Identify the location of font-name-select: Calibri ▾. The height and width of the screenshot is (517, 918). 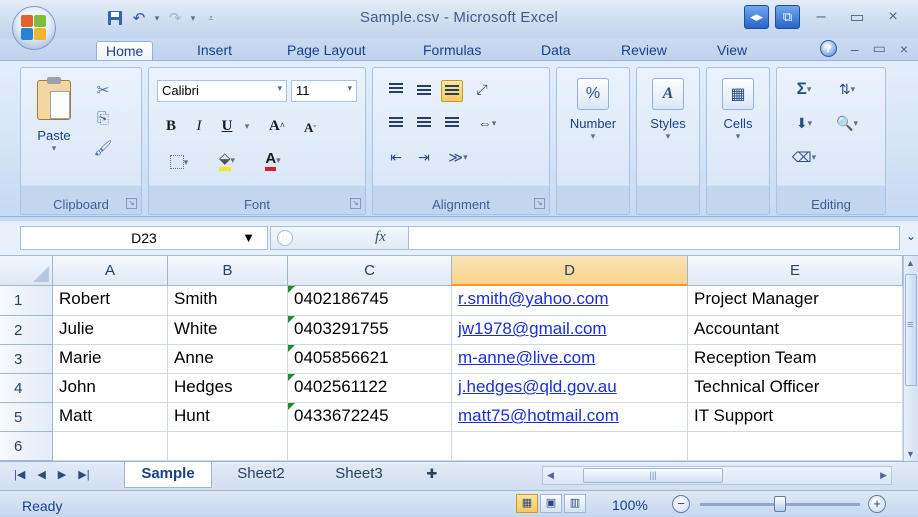
(222, 91).